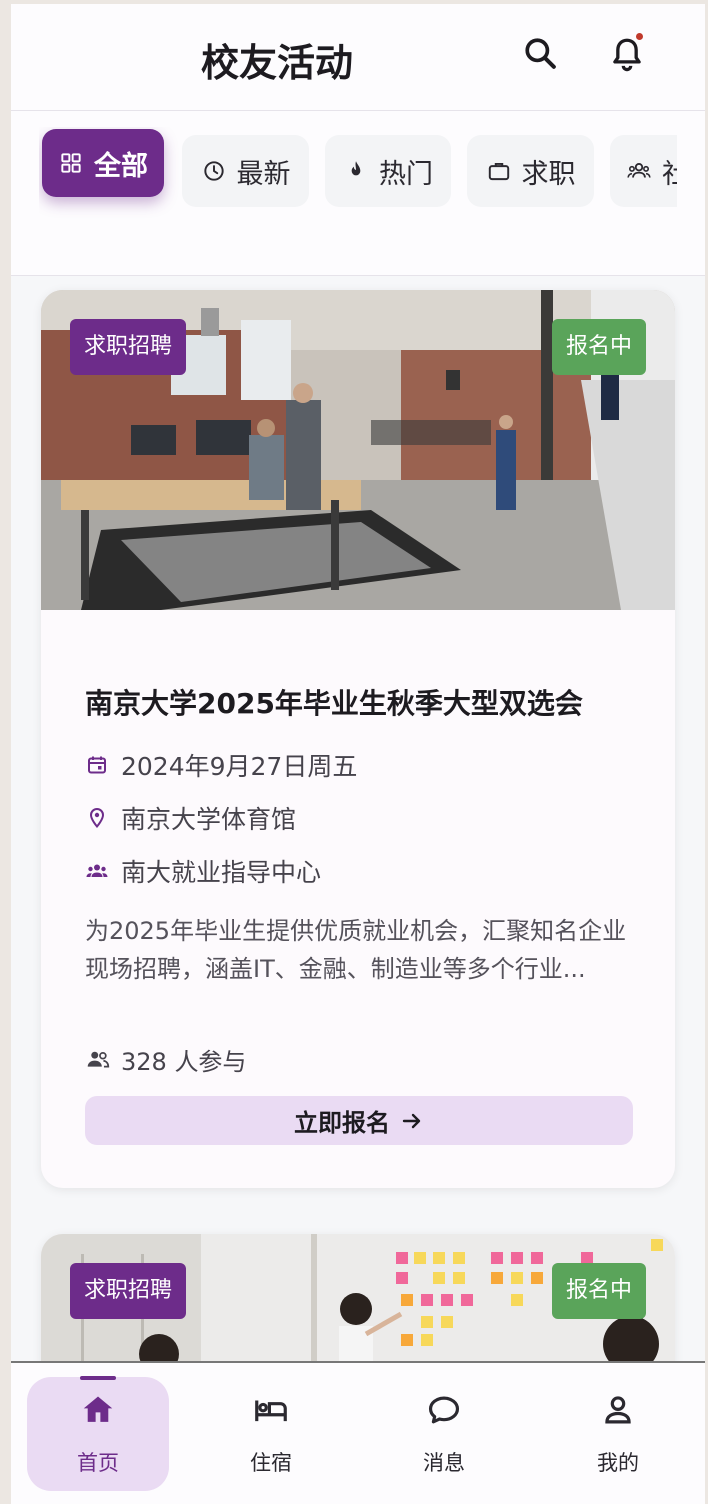 The height and width of the screenshot is (1504, 708). I want to click on chip-hot: 热门, so click(388, 171).